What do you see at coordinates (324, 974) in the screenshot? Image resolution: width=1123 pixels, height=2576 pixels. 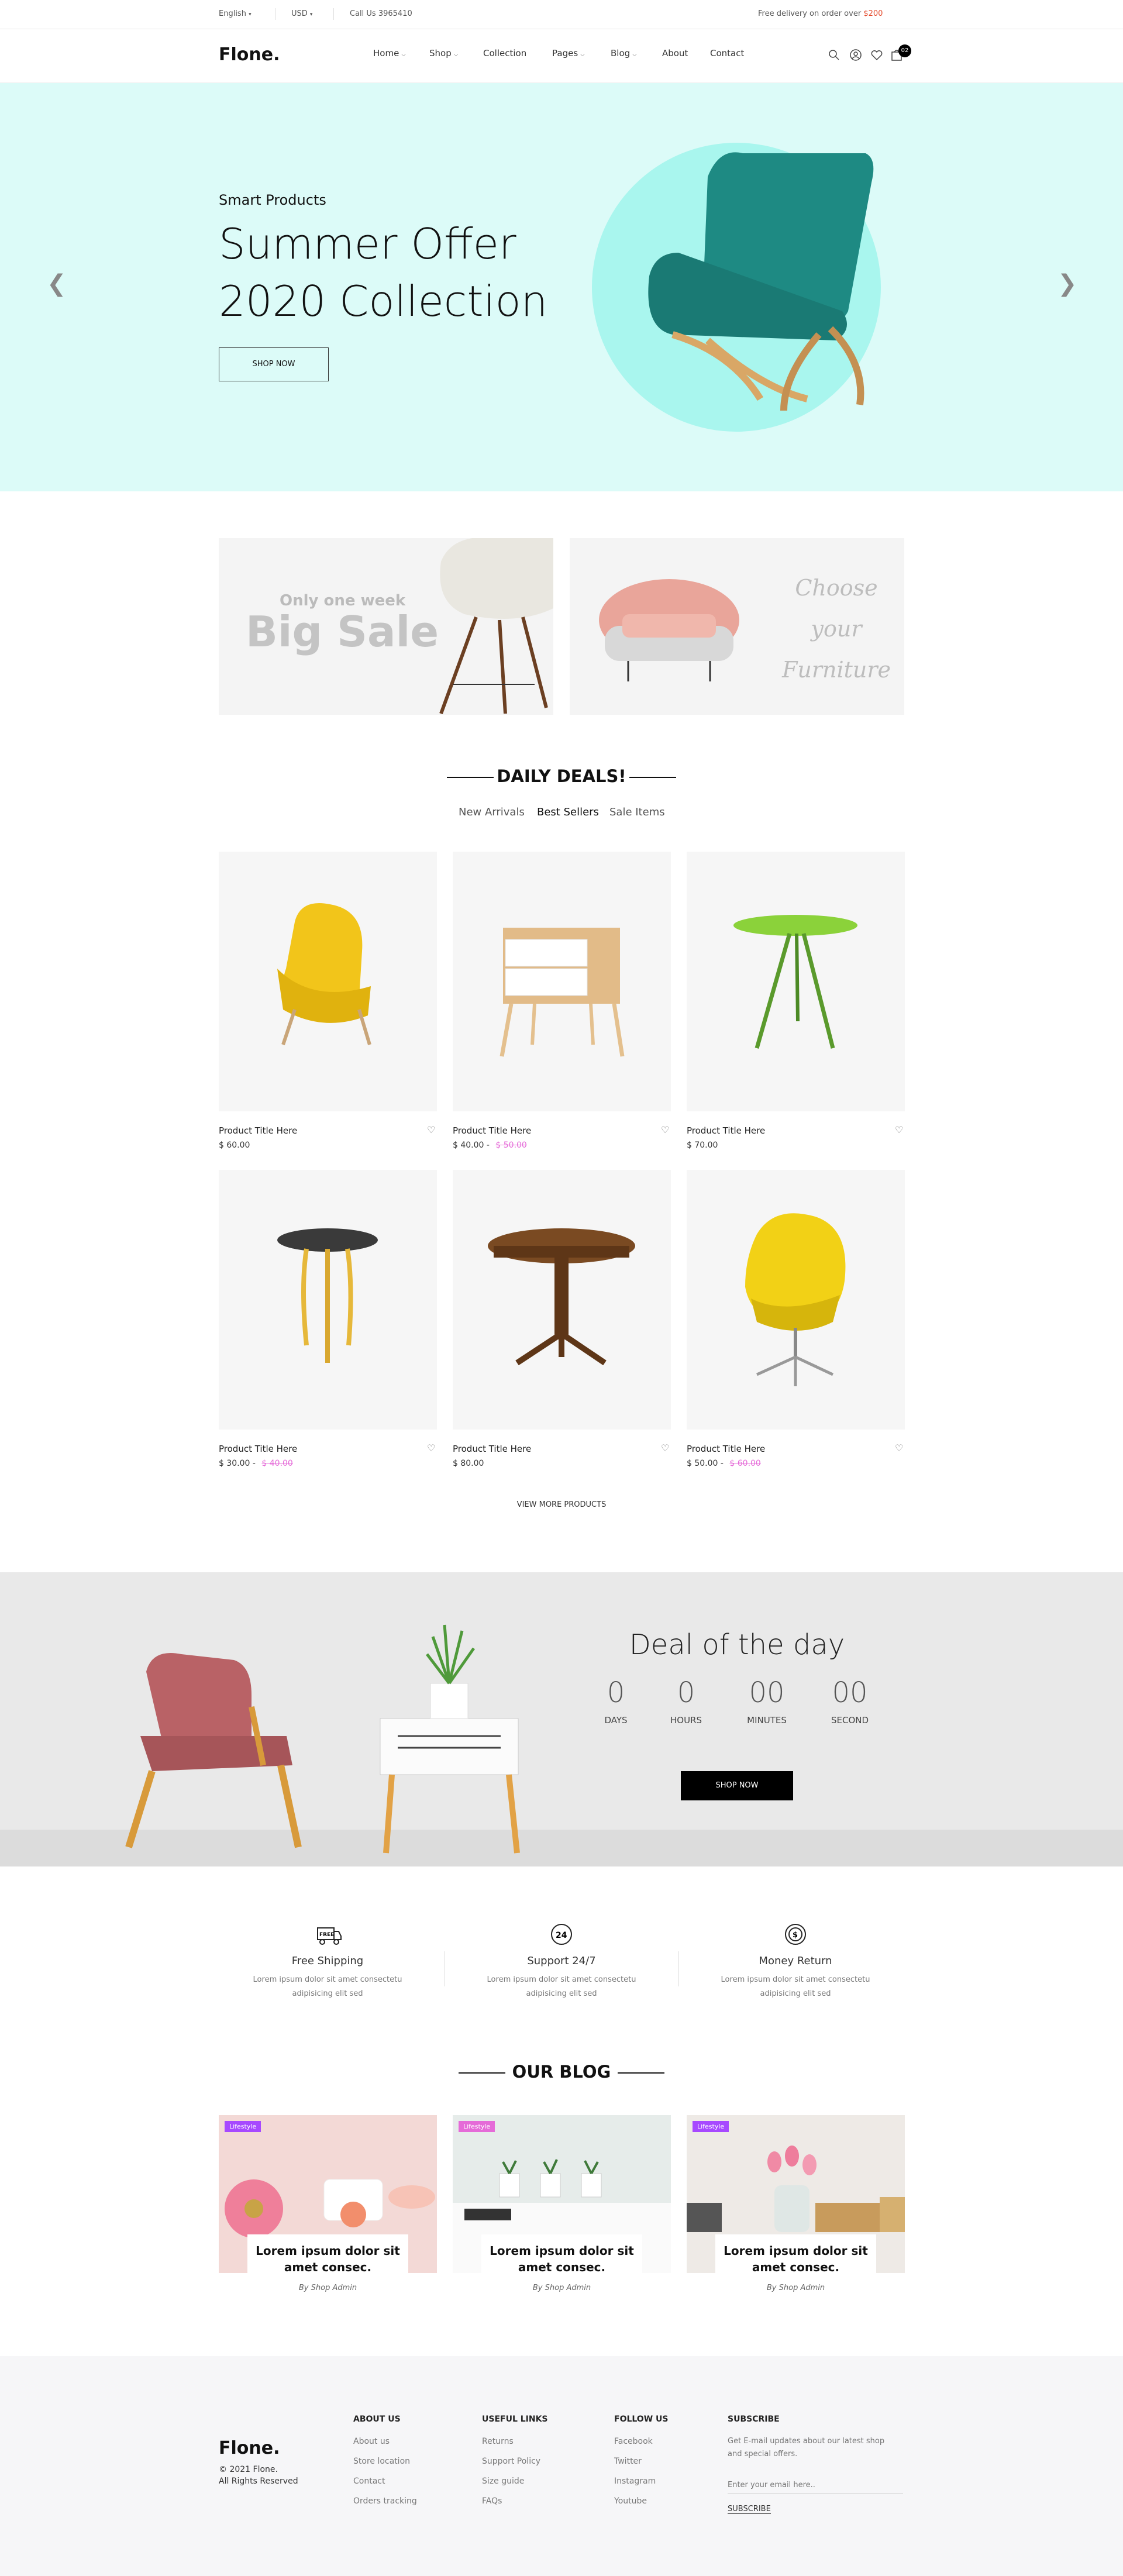 I see `yellow-armchair-image` at bounding box center [324, 974].